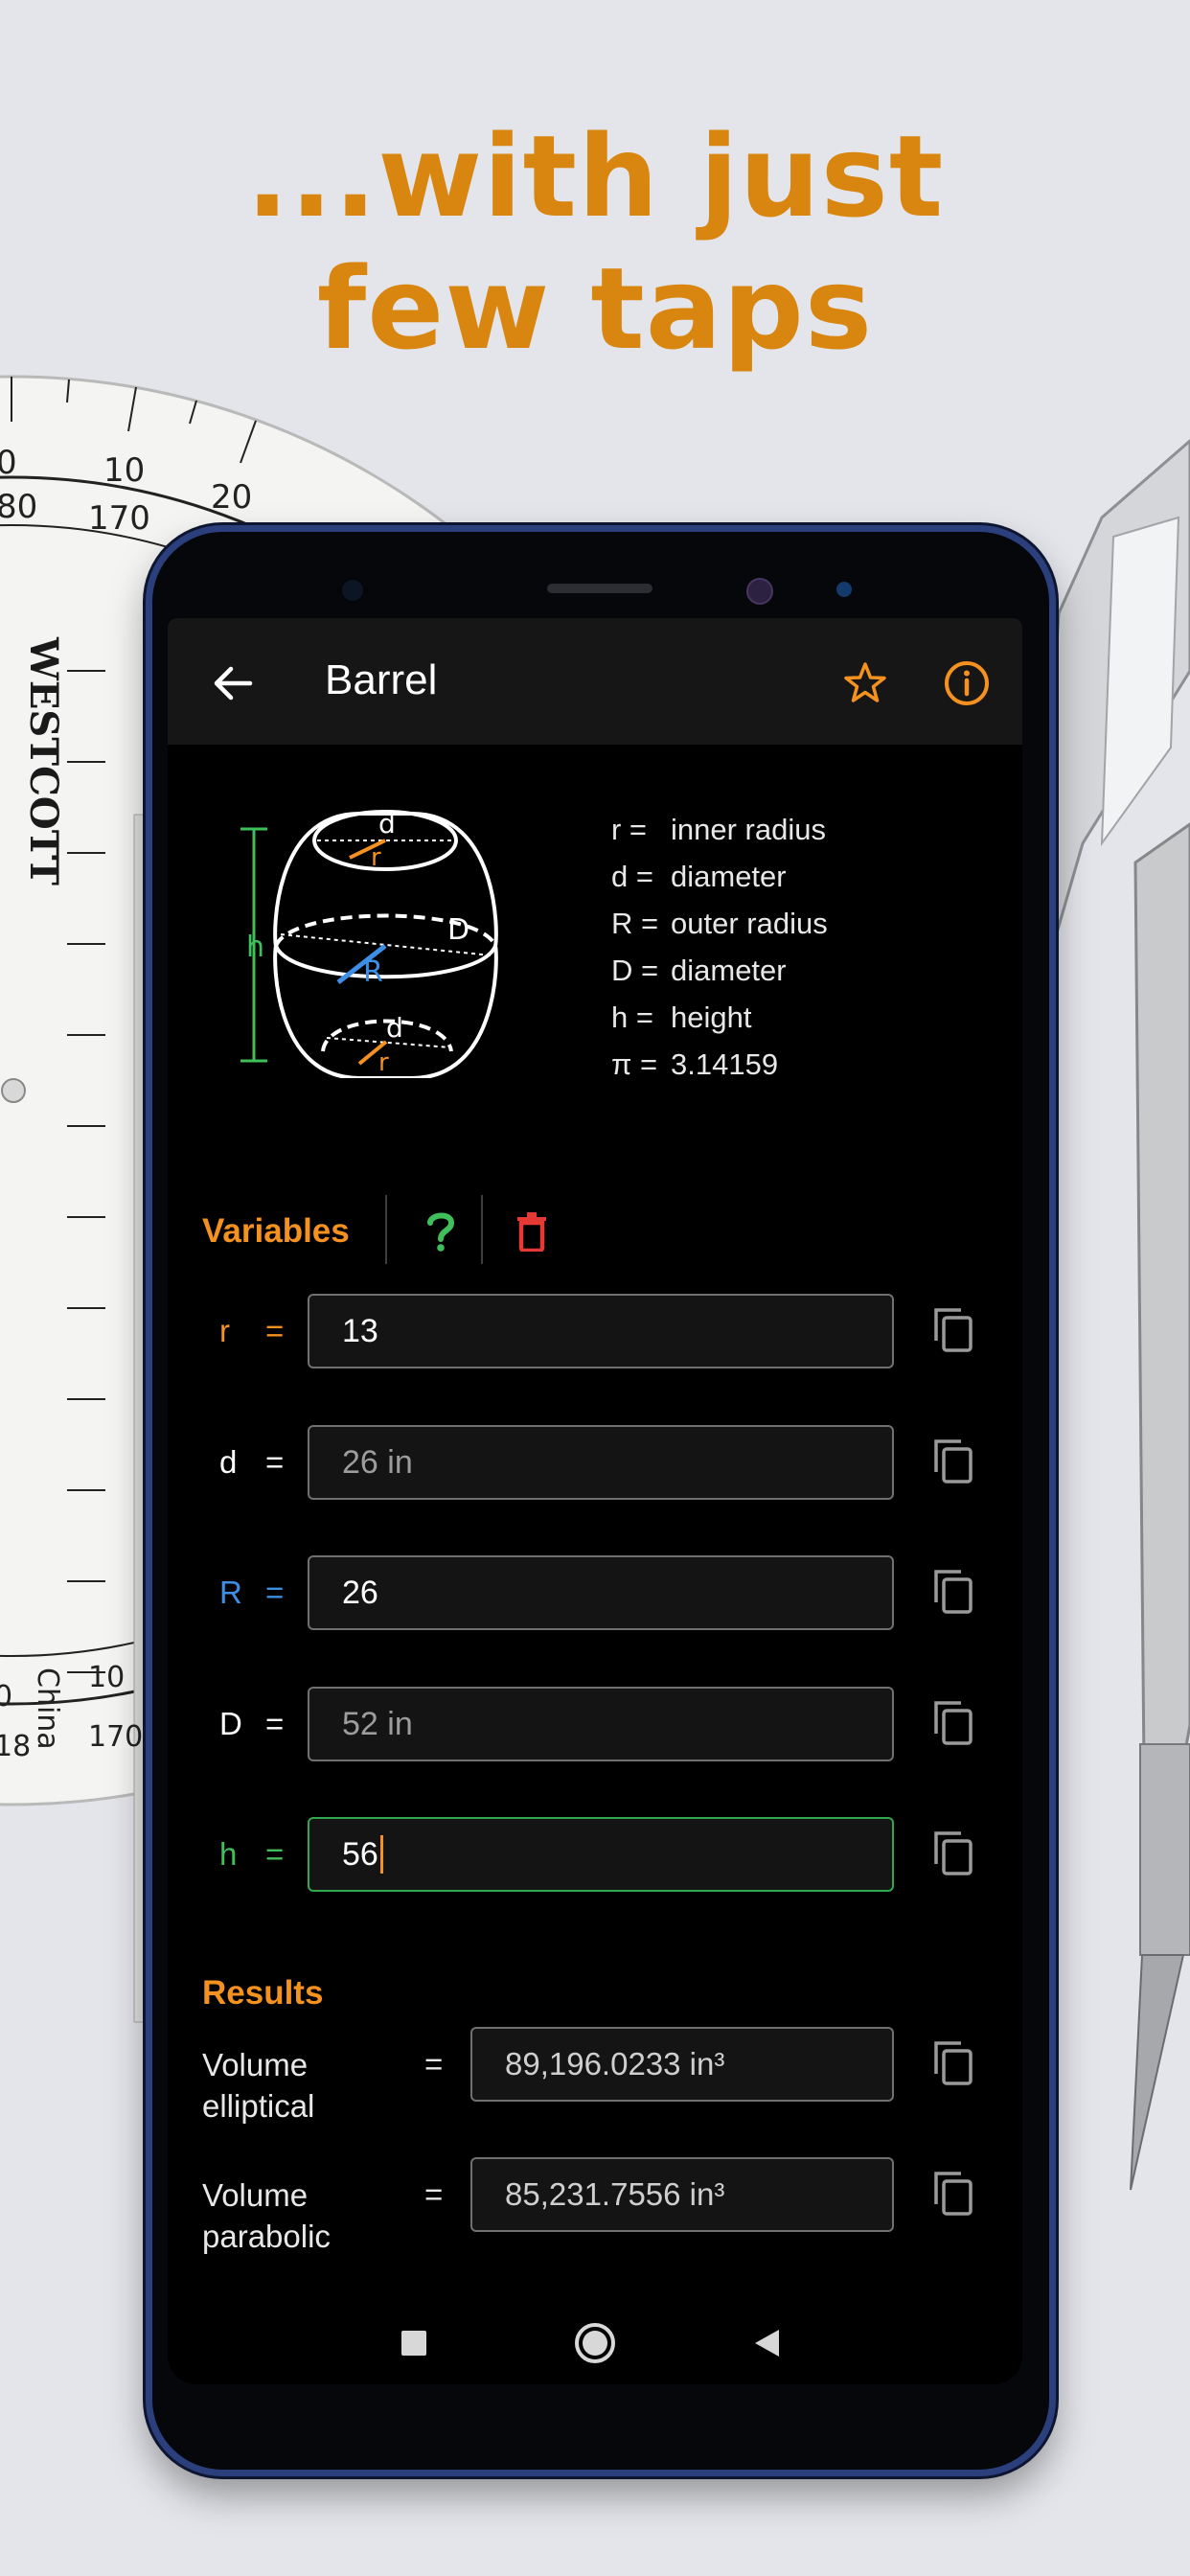 The width and height of the screenshot is (1190, 2576). I want to click on sensor, so click(844, 589).